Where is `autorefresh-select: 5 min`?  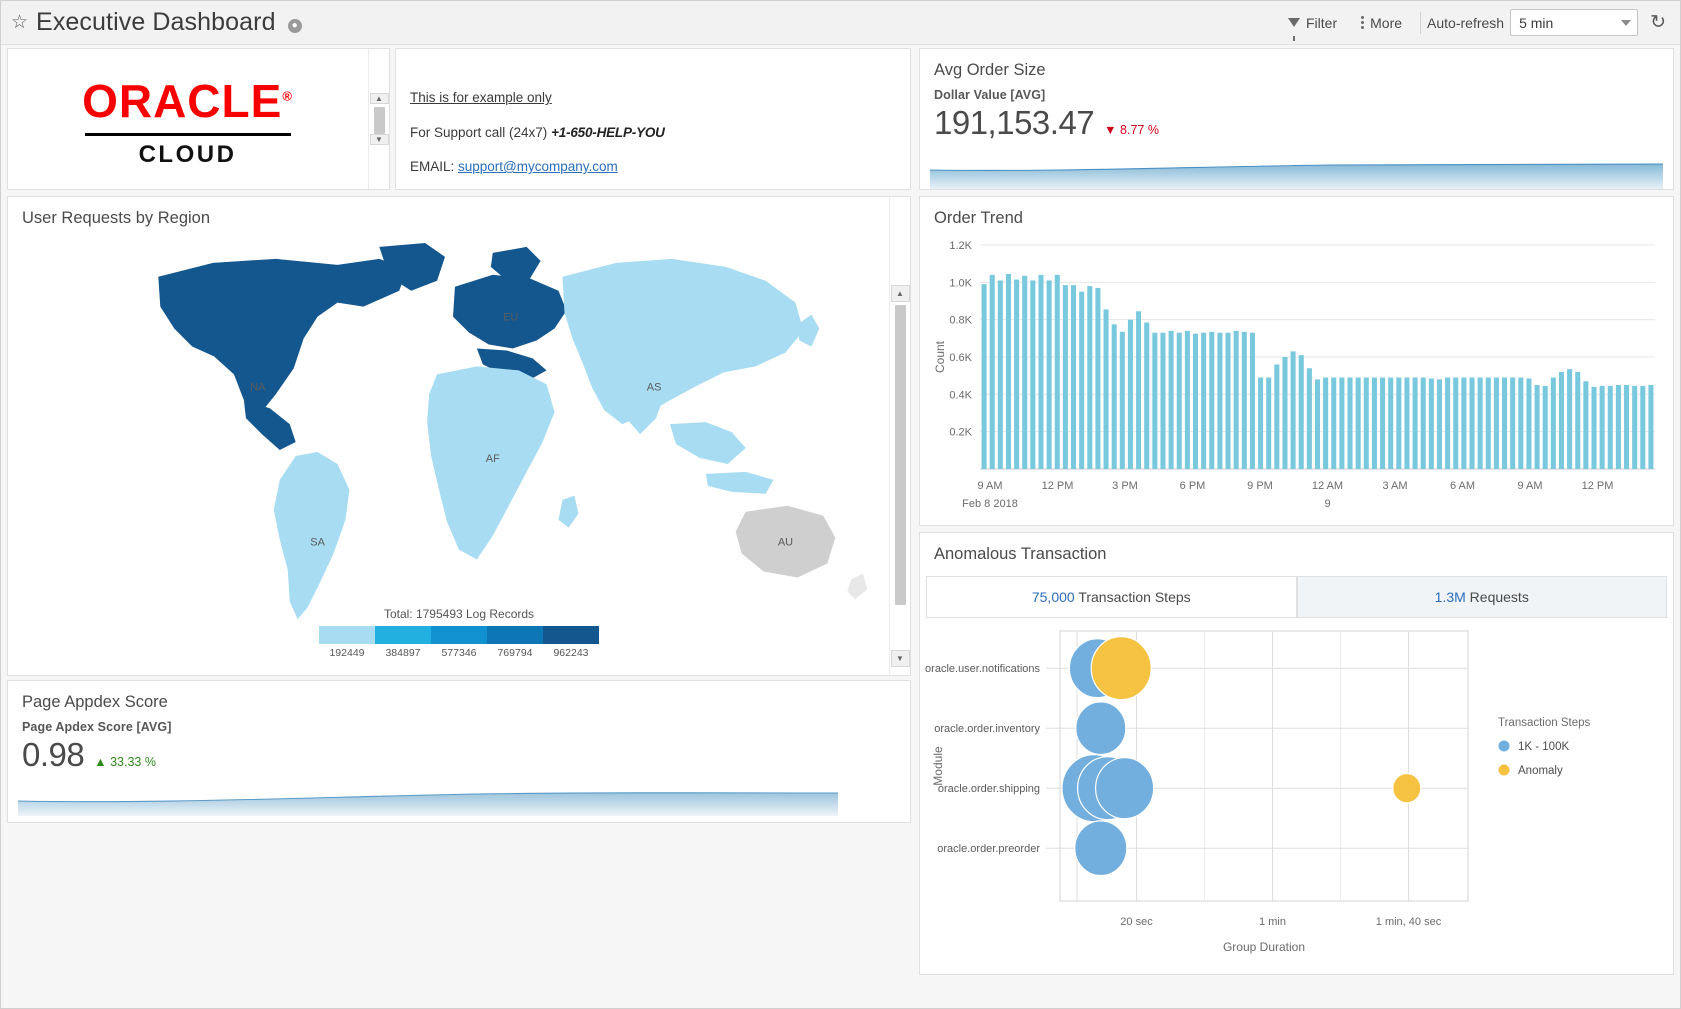
autorefresh-select: 5 min is located at coordinates (1574, 22).